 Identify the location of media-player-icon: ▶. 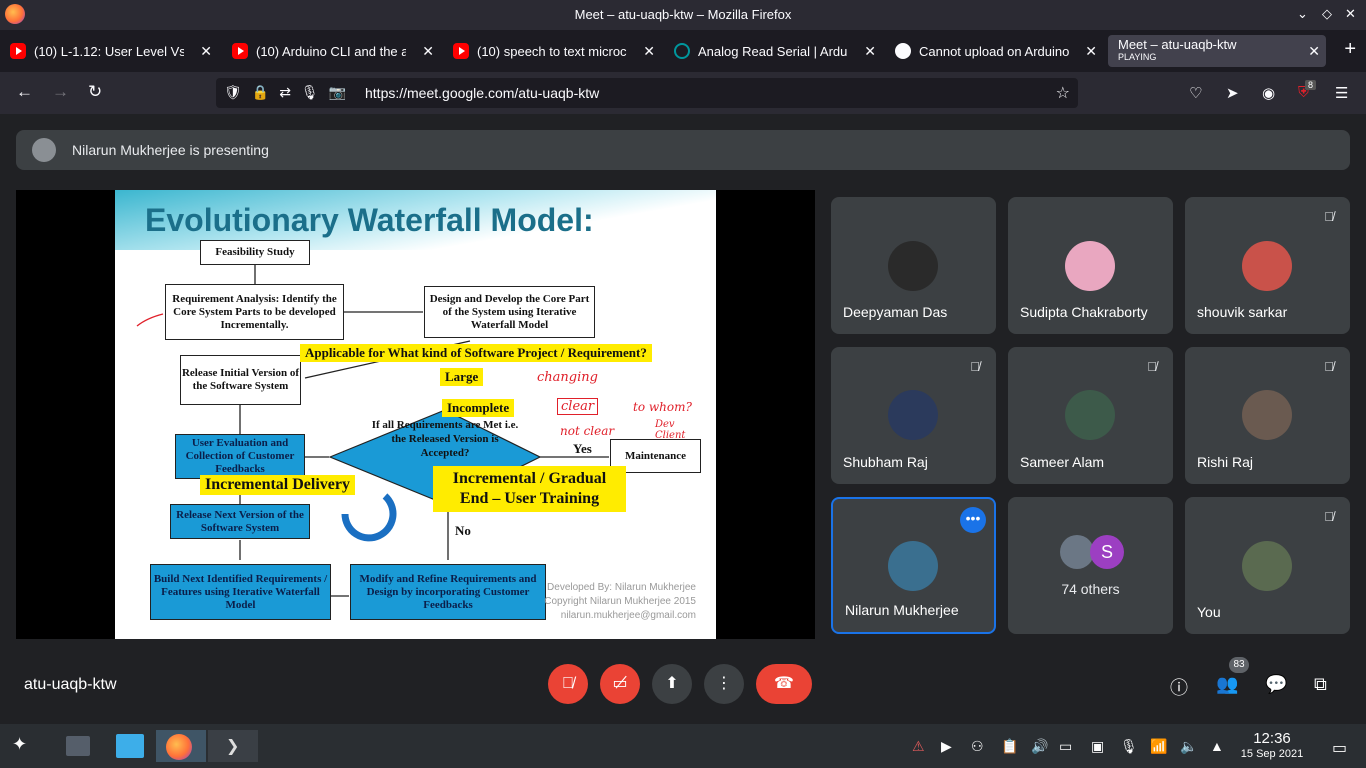
(946, 746).